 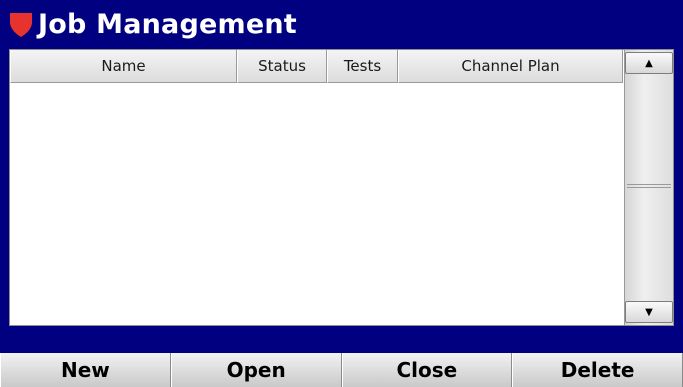 I want to click on page-title: Job Management, so click(x=167, y=24).